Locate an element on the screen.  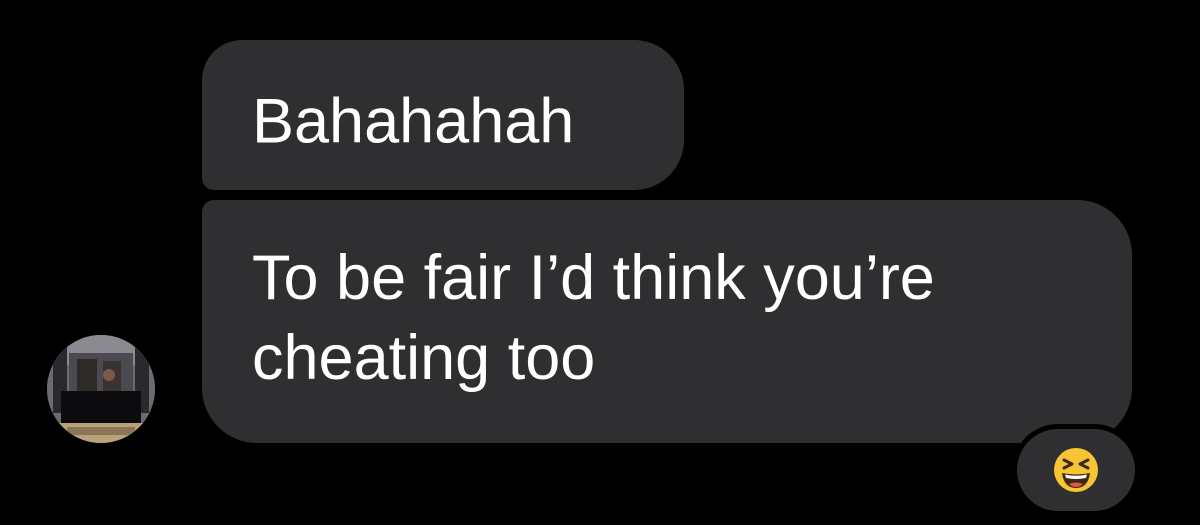
reaction-badge is located at coordinates (1076, 470).